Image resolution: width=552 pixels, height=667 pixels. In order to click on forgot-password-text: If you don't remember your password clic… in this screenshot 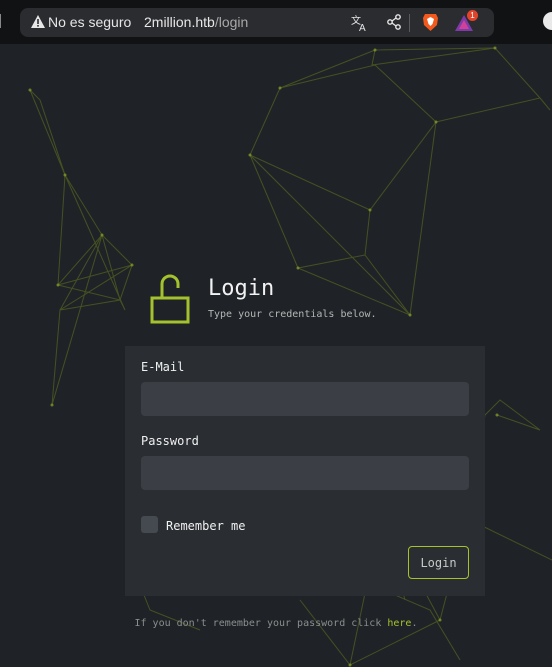, I will do `click(276, 623)`.